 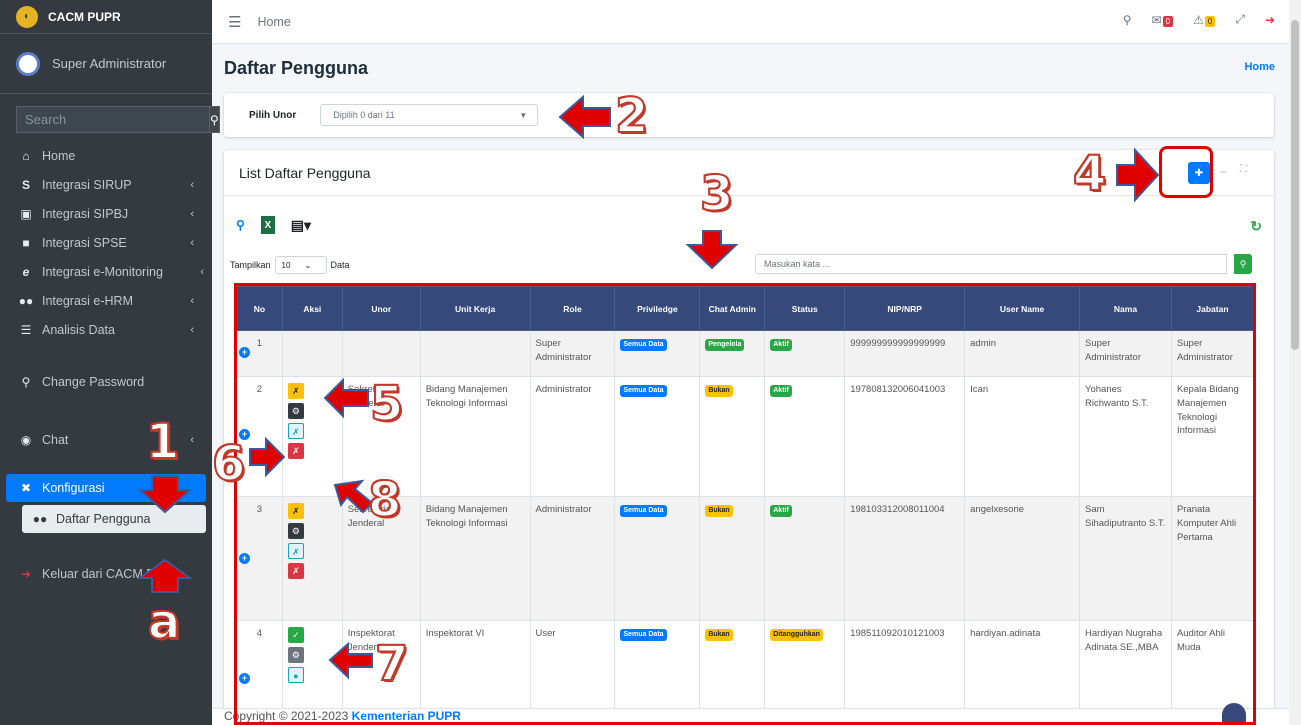 I want to click on annotation-7: 7, so click(x=391, y=664).